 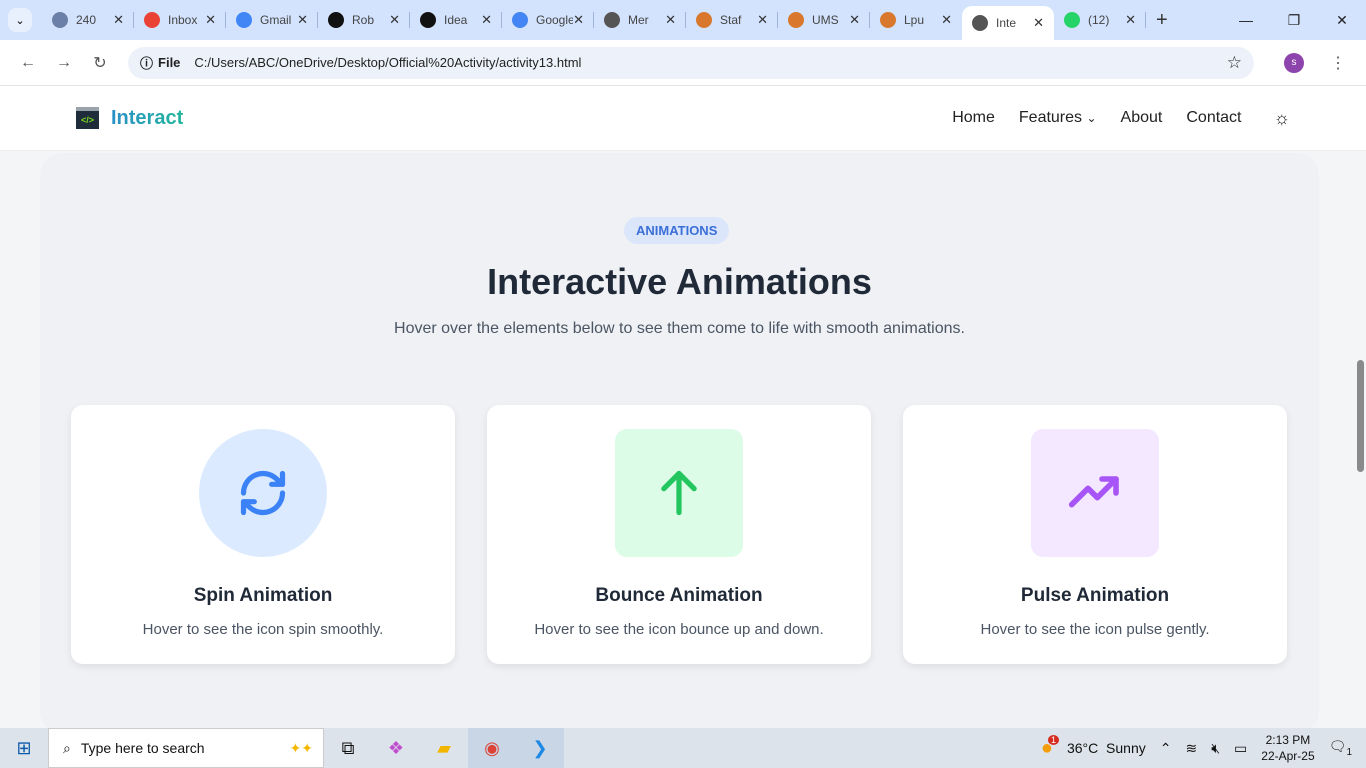 I want to click on page-scrollbar, so click(x=1360, y=416).